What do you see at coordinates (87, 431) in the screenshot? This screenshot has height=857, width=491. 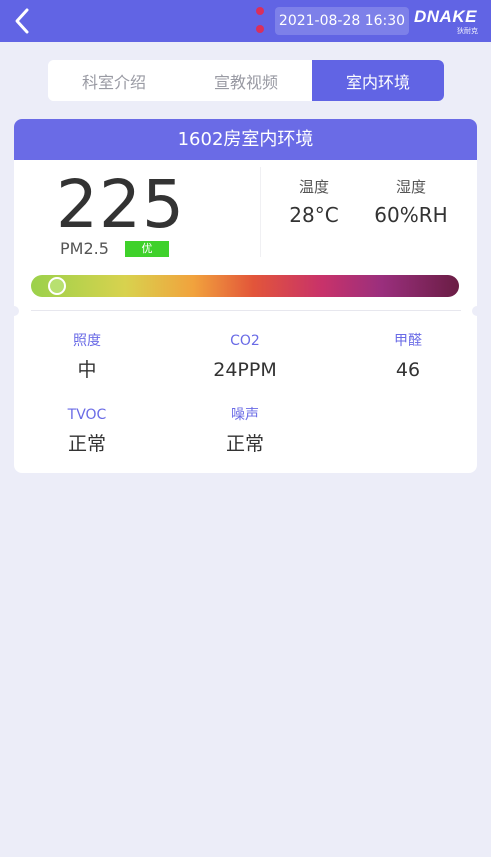 I see `tvoc-metric: TVOC 正常` at bounding box center [87, 431].